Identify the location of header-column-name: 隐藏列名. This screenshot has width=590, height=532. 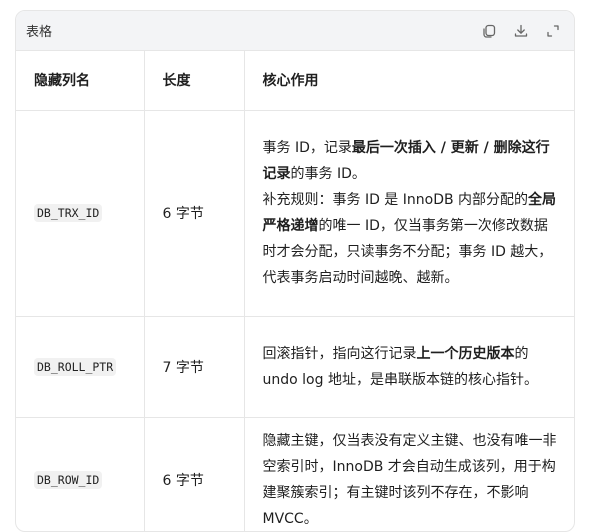
(80, 81).